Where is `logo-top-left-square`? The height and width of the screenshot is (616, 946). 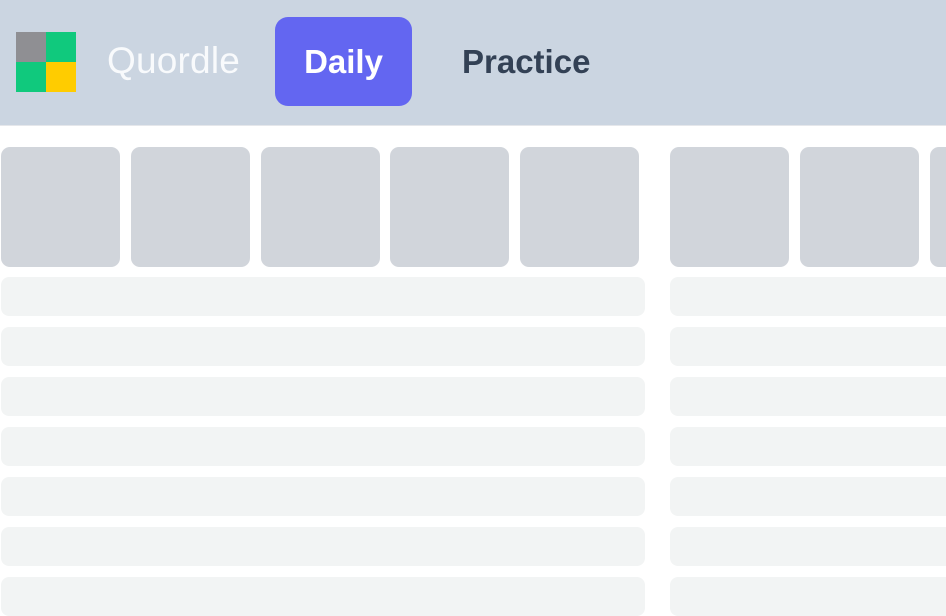 logo-top-left-square is located at coordinates (31, 47).